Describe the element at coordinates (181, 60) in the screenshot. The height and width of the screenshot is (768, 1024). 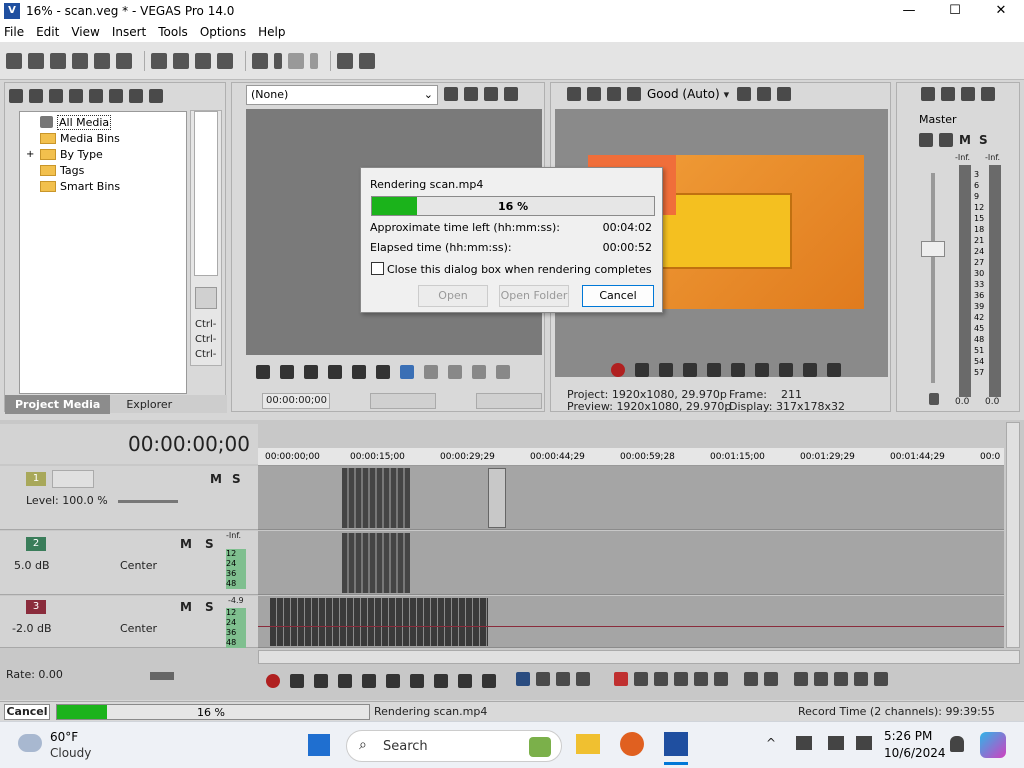
I see `copy-icon` at that location.